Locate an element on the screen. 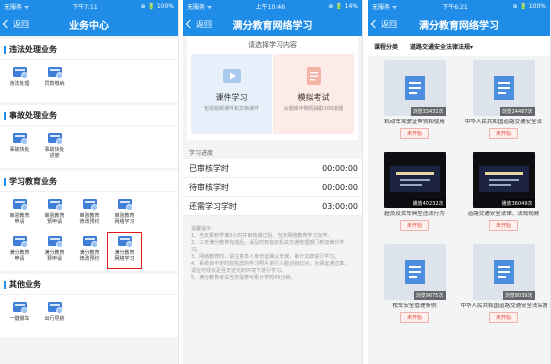 The height and width of the screenshot is (364, 551). progress-label: 还需学习学时 is located at coordinates (213, 206).